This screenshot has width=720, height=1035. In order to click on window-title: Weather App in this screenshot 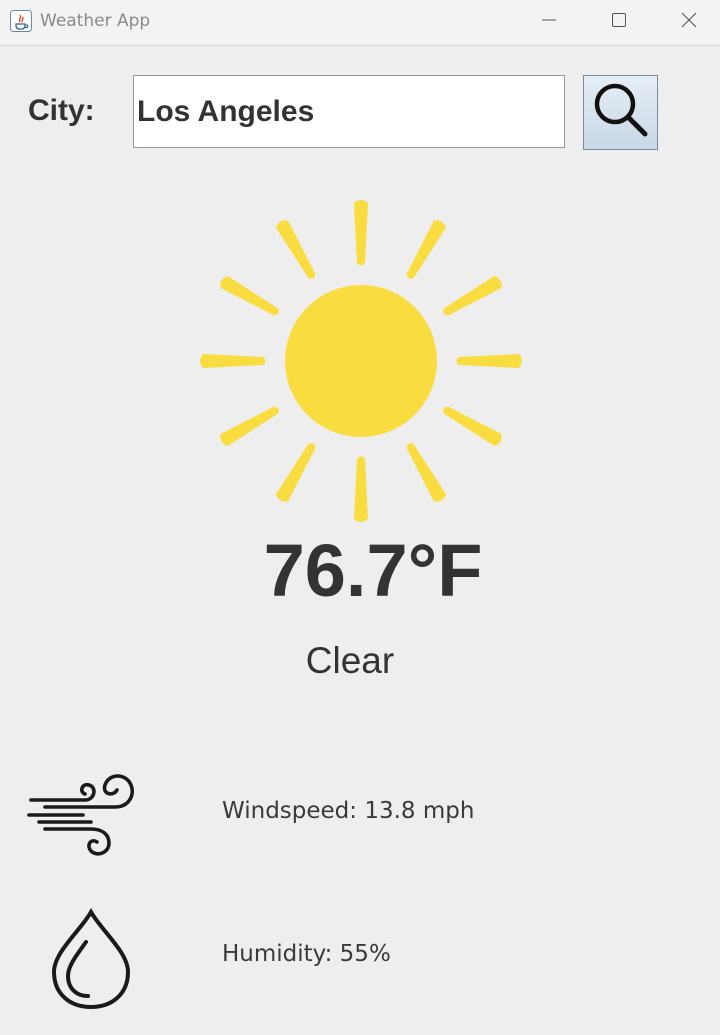, I will do `click(95, 21)`.